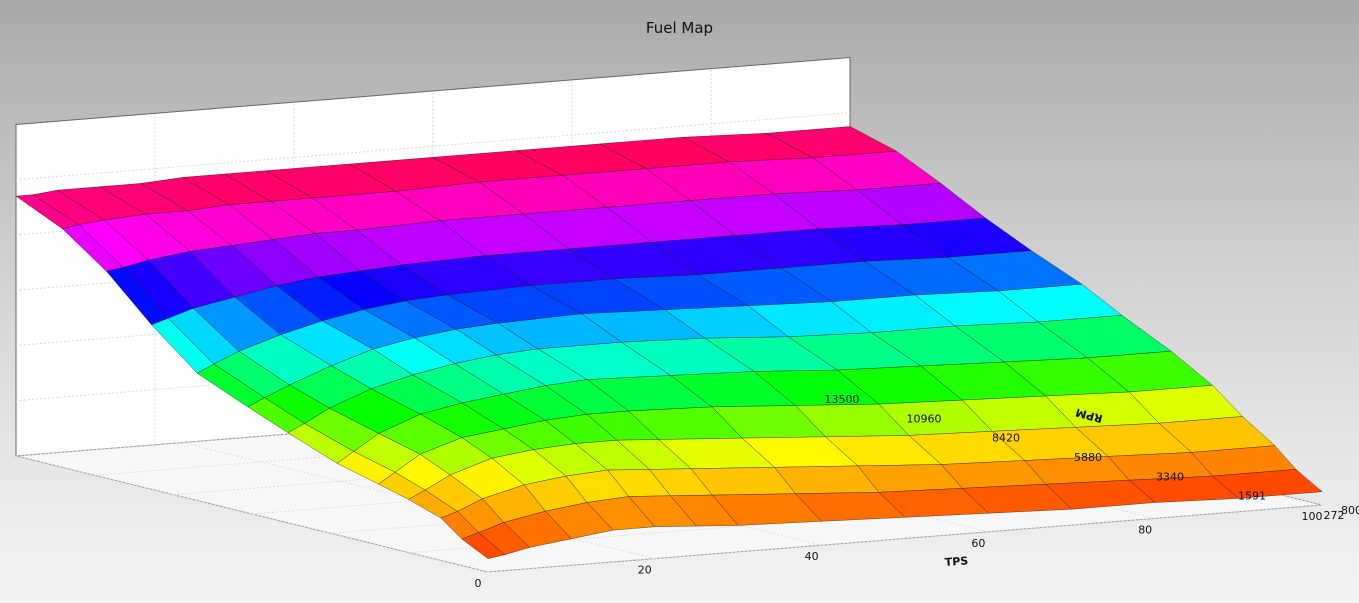  I want to click on y-tick-label: 8420, so click(1006, 438).